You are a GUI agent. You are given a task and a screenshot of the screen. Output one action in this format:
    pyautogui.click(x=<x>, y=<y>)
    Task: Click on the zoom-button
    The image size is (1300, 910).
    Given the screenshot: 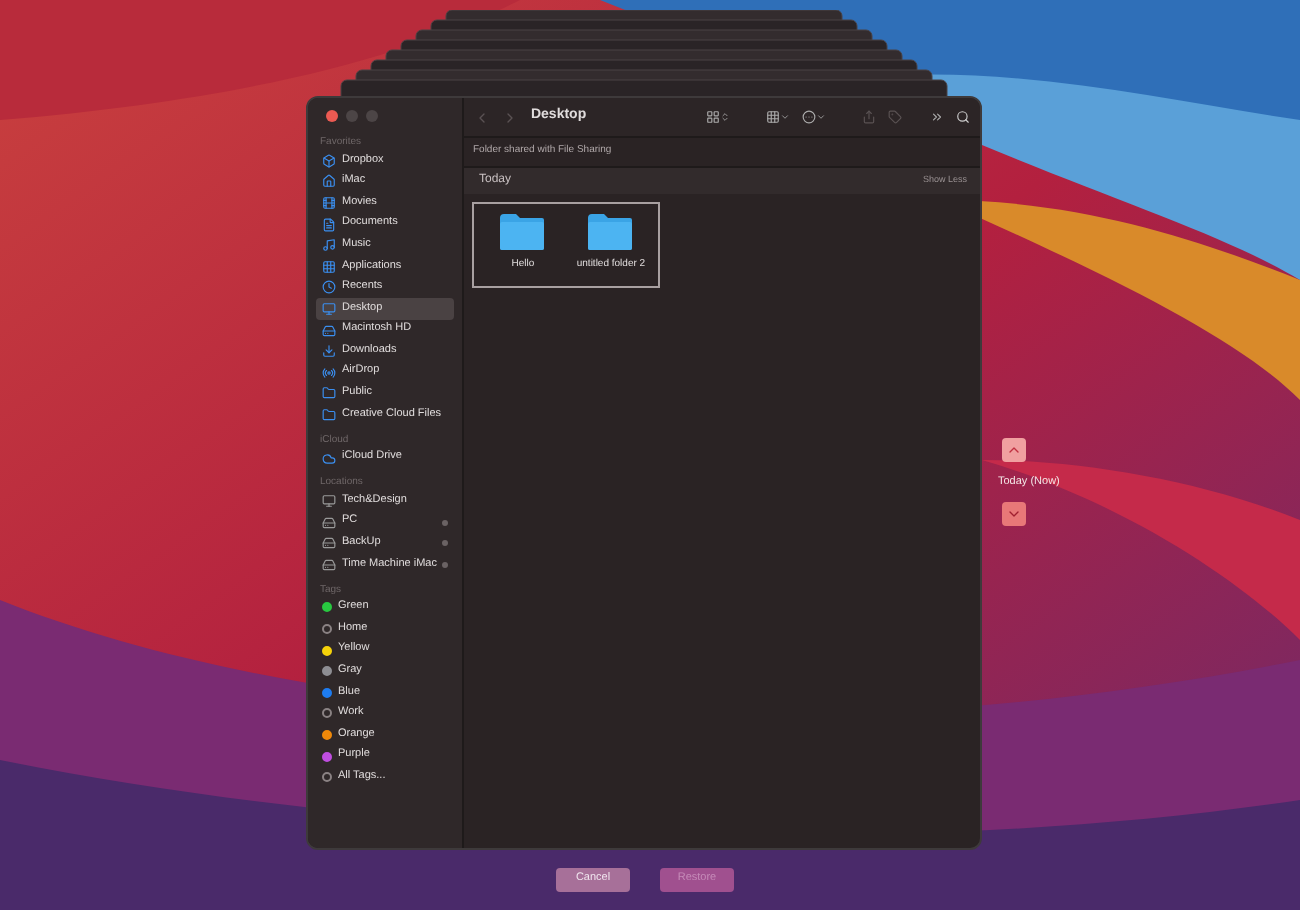 What is the action you would take?
    pyautogui.click(x=372, y=116)
    